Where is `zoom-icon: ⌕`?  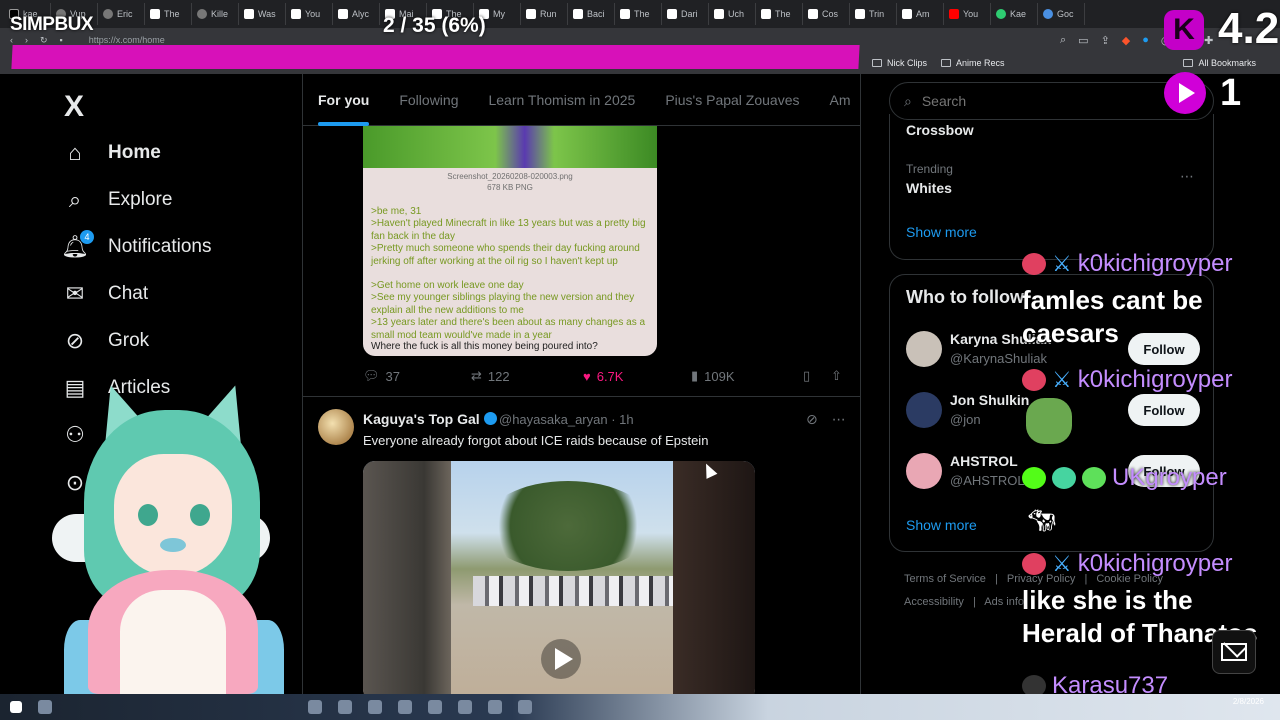 zoom-icon: ⌕ is located at coordinates (1063, 40).